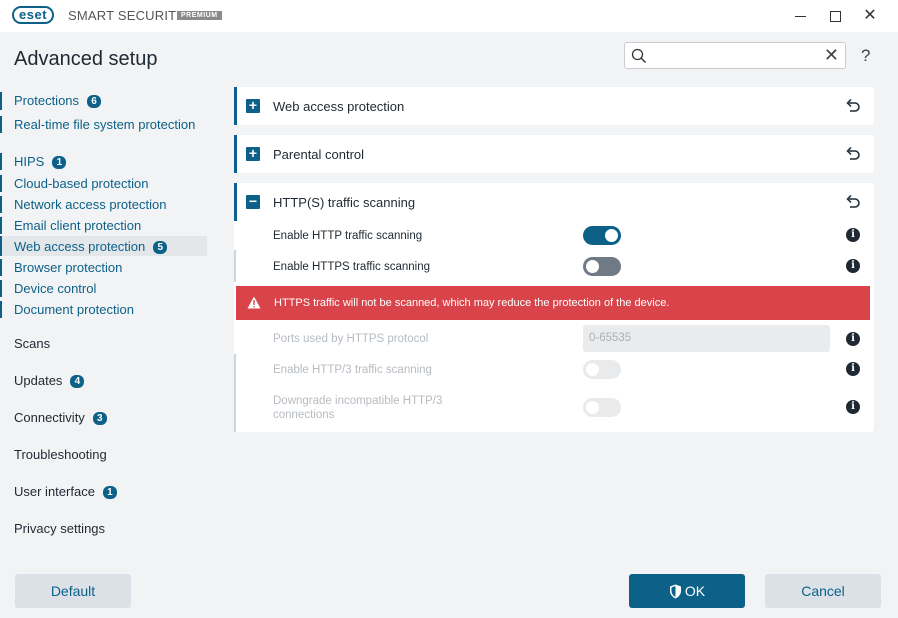 This screenshot has height=618, width=898. What do you see at coordinates (81, 183) in the screenshot?
I see `sidebar-item-label: Cloud-based protection` at bounding box center [81, 183].